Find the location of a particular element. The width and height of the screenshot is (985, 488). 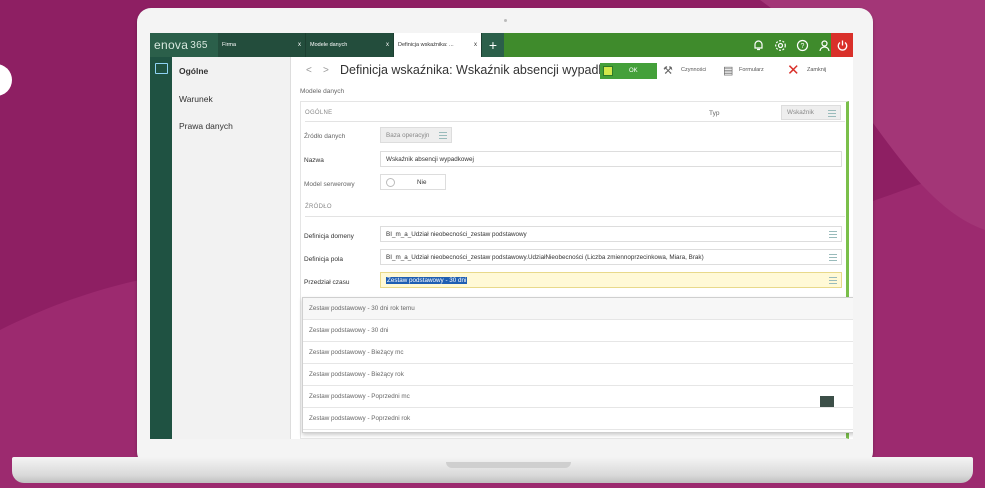

app-logo: enova 365 is located at coordinates (184, 45).